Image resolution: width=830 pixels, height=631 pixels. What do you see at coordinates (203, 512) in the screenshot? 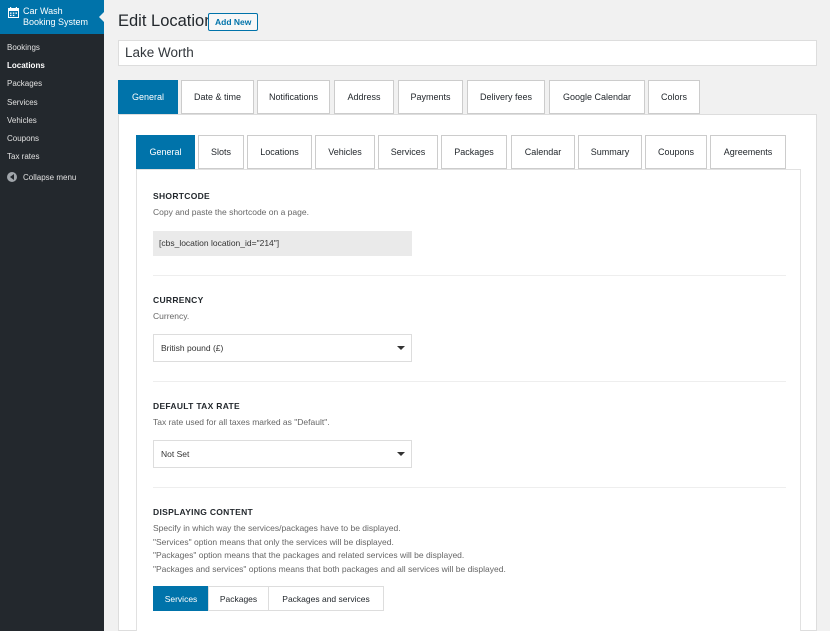
I see `display-content-title: DISPLAYING CONTENT` at bounding box center [203, 512].